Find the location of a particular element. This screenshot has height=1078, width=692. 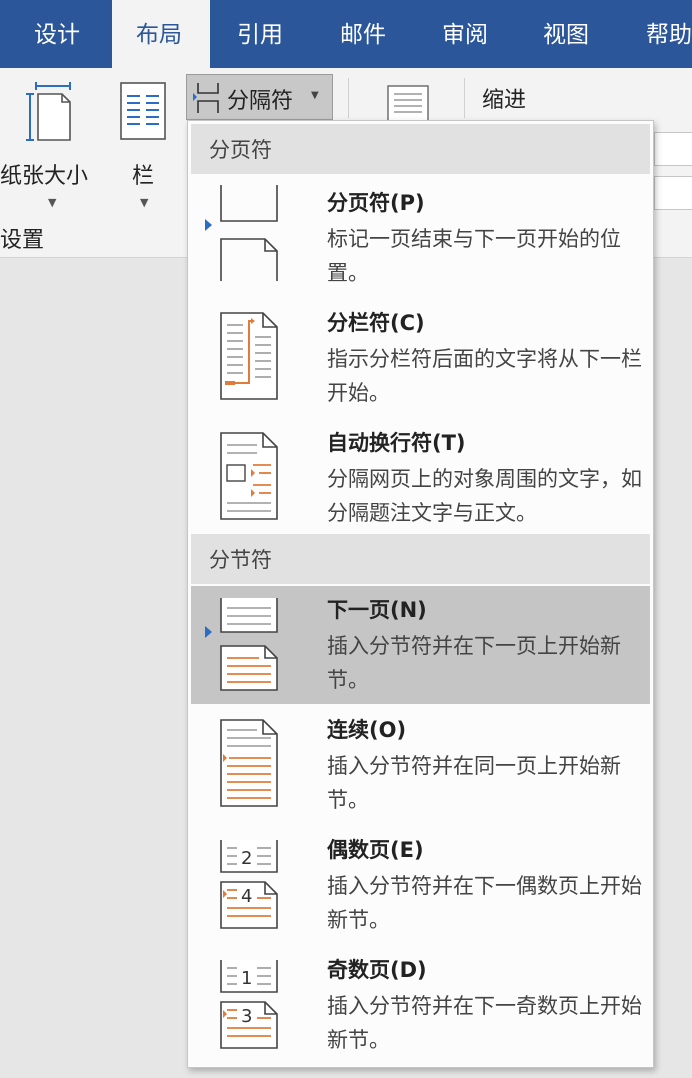

page-break-icon is located at coordinates (249, 233).